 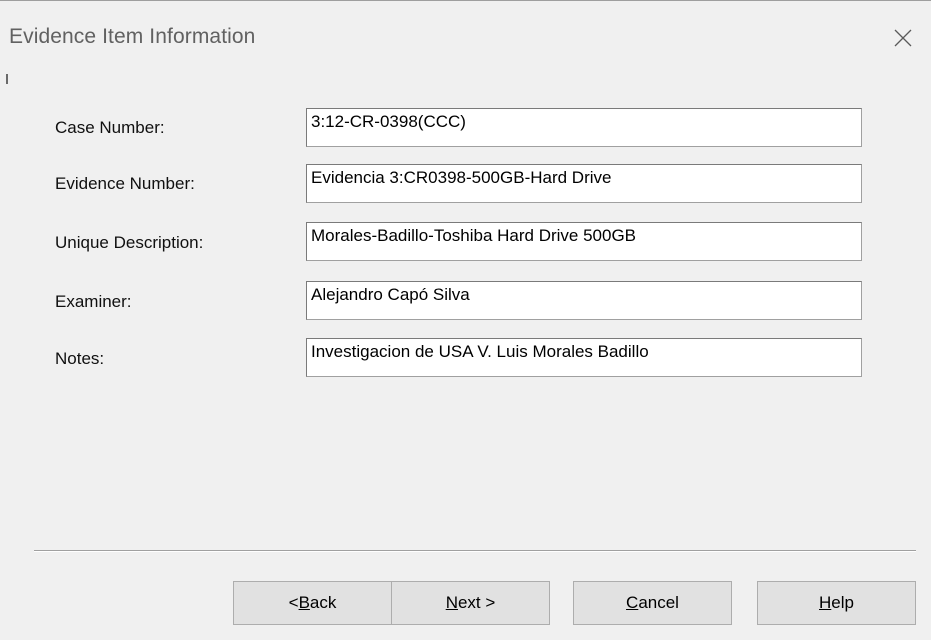 What do you see at coordinates (323, 602) in the screenshot?
I see `back-button-suffix: ack` at bounding box center [323, 602].